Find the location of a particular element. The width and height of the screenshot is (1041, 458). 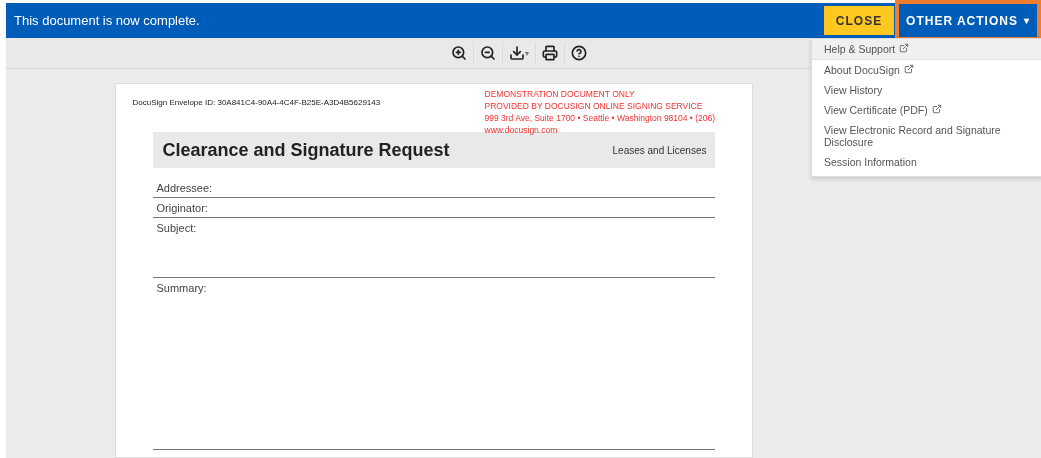

field-label: Summary: is located at coordinates (181, 288).